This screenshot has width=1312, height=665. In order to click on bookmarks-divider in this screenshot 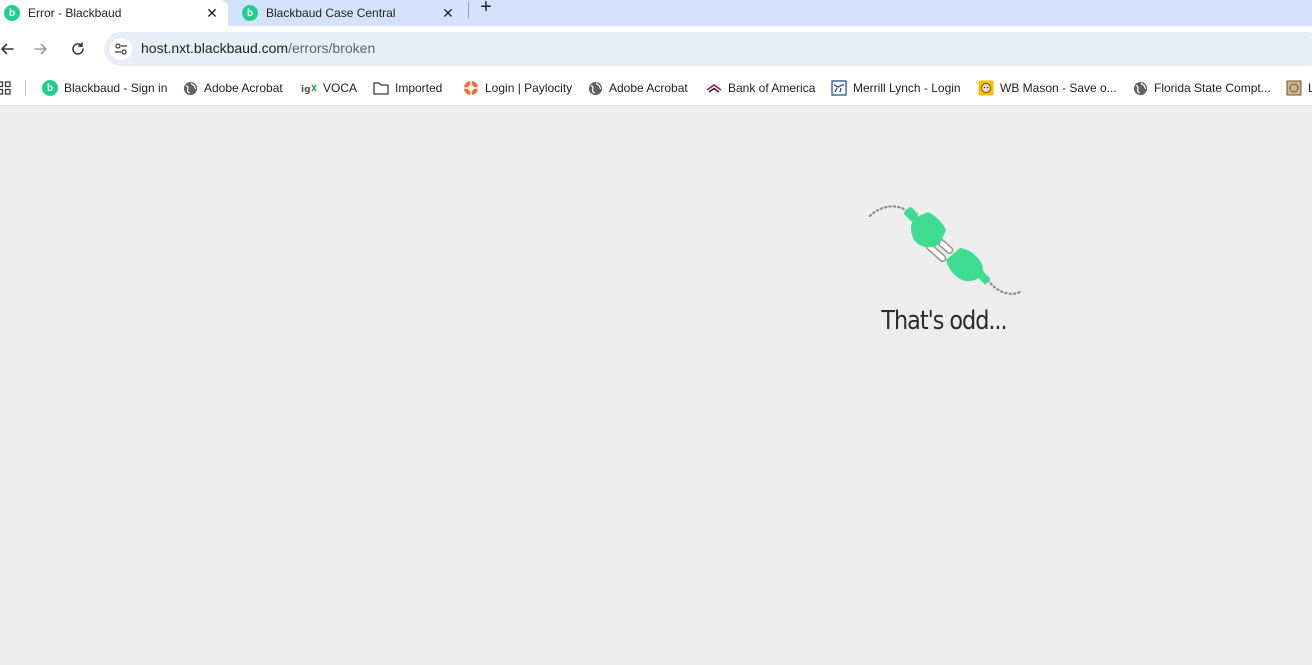, I will do `click(25, 88)`.